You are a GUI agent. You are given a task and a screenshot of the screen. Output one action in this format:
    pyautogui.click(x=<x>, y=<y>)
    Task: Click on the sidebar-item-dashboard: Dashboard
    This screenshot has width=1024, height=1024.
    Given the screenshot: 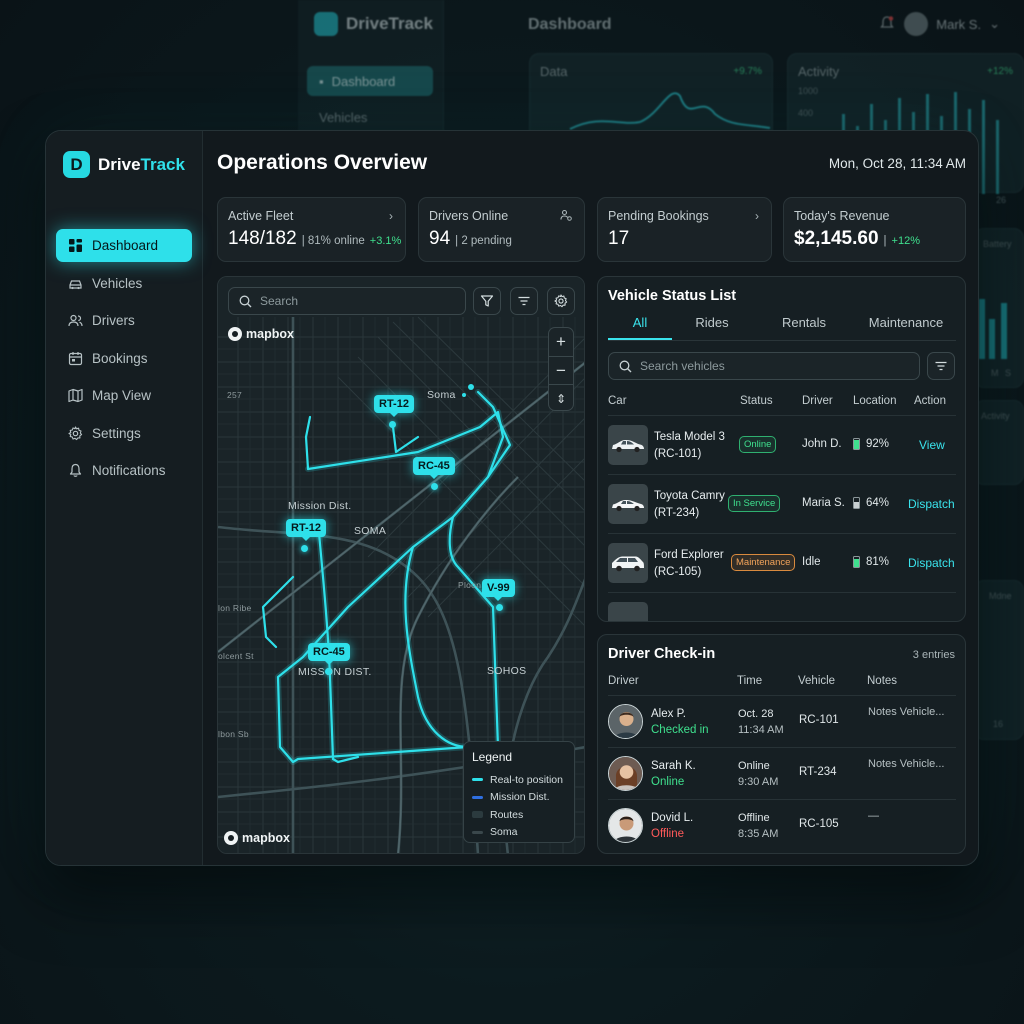 What is the action you would take?
    pyautogui.click(x=124, y=245)
    